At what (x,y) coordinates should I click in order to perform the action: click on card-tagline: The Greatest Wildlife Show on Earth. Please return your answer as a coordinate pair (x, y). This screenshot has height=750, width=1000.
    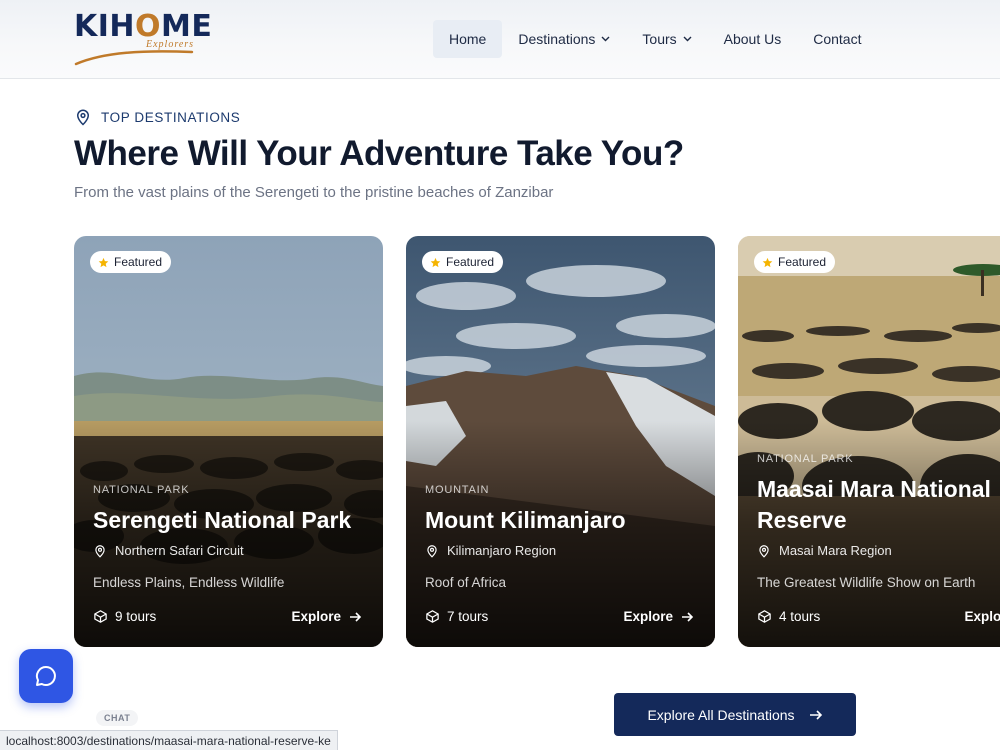
    Looking at the image, I should click on (866, 582).